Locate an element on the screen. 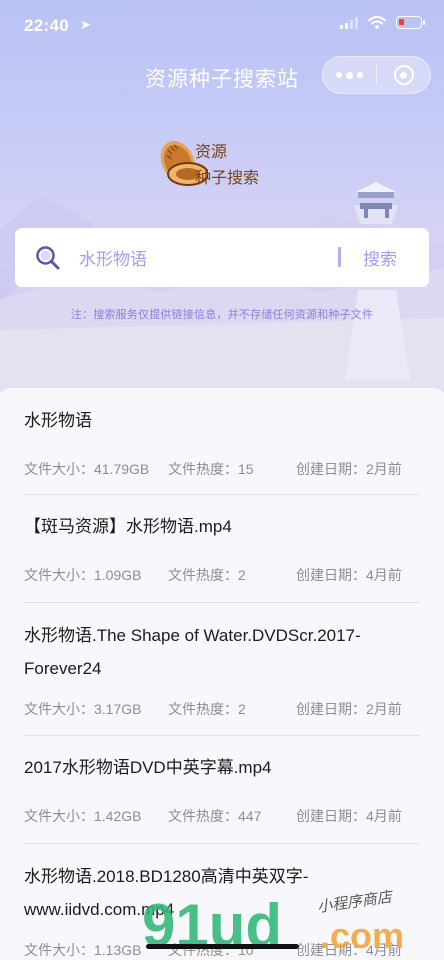 The image size is (444, 960). battery-icon is located at coordinates (410, 22).